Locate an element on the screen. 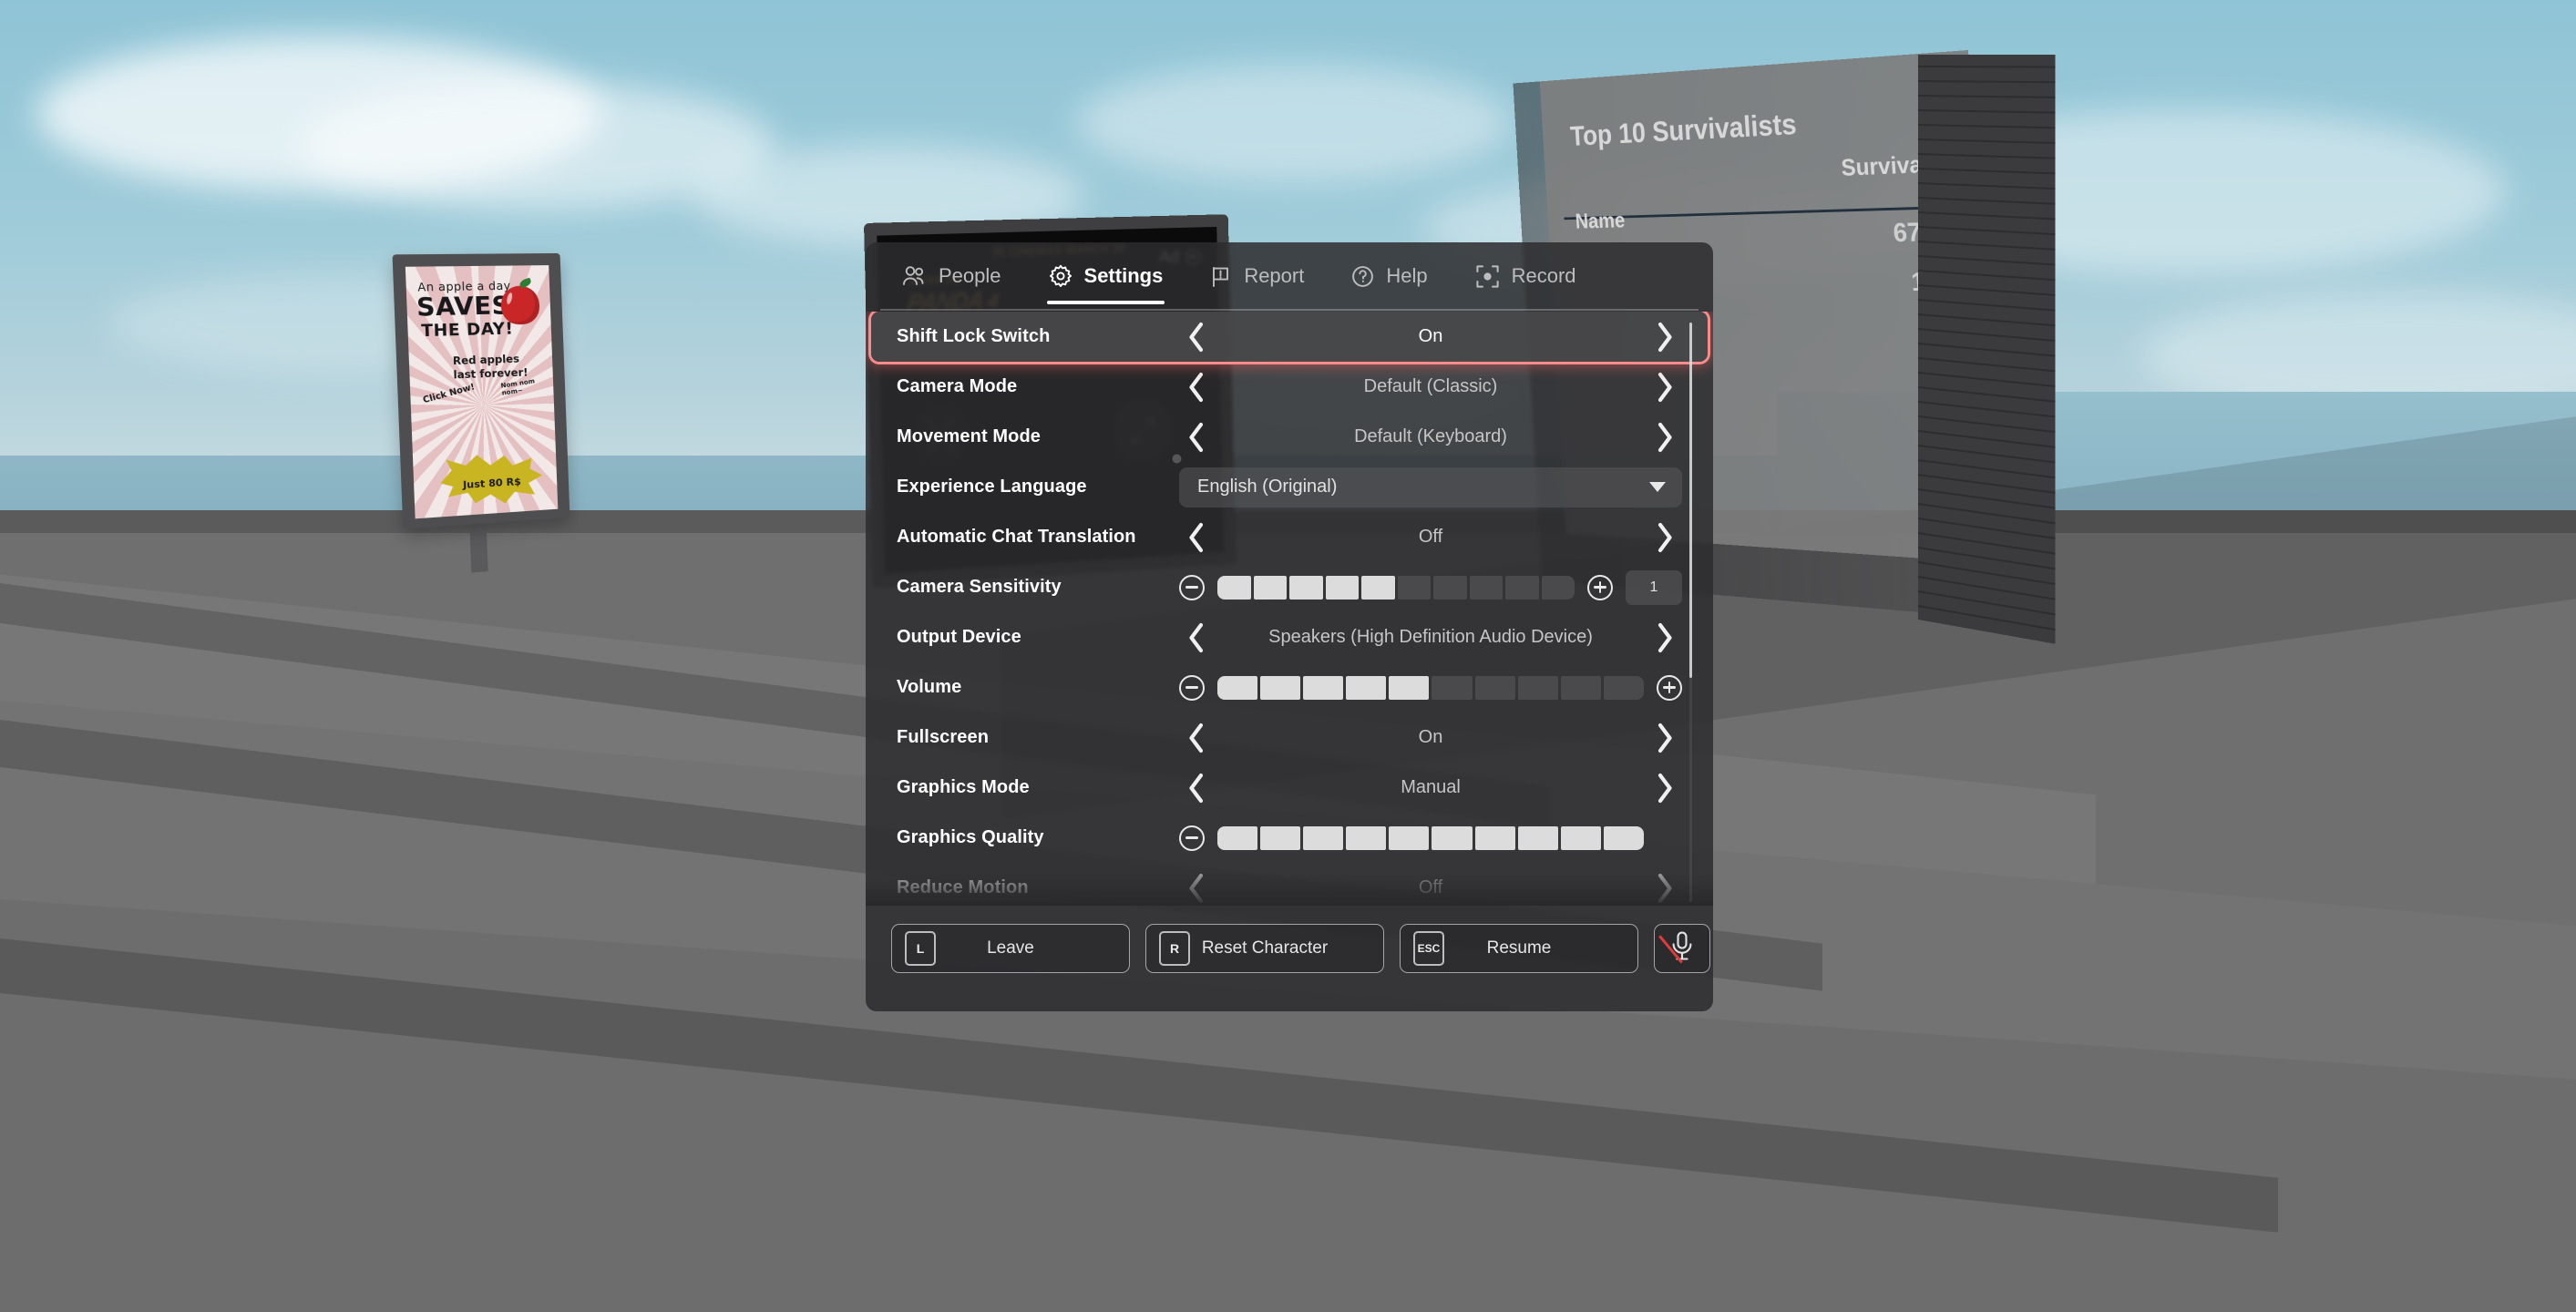 This screenshot has width=2576, height=1312. leaderboard-title: Top 10 Survivalists is located at coordinates (1684, 130).